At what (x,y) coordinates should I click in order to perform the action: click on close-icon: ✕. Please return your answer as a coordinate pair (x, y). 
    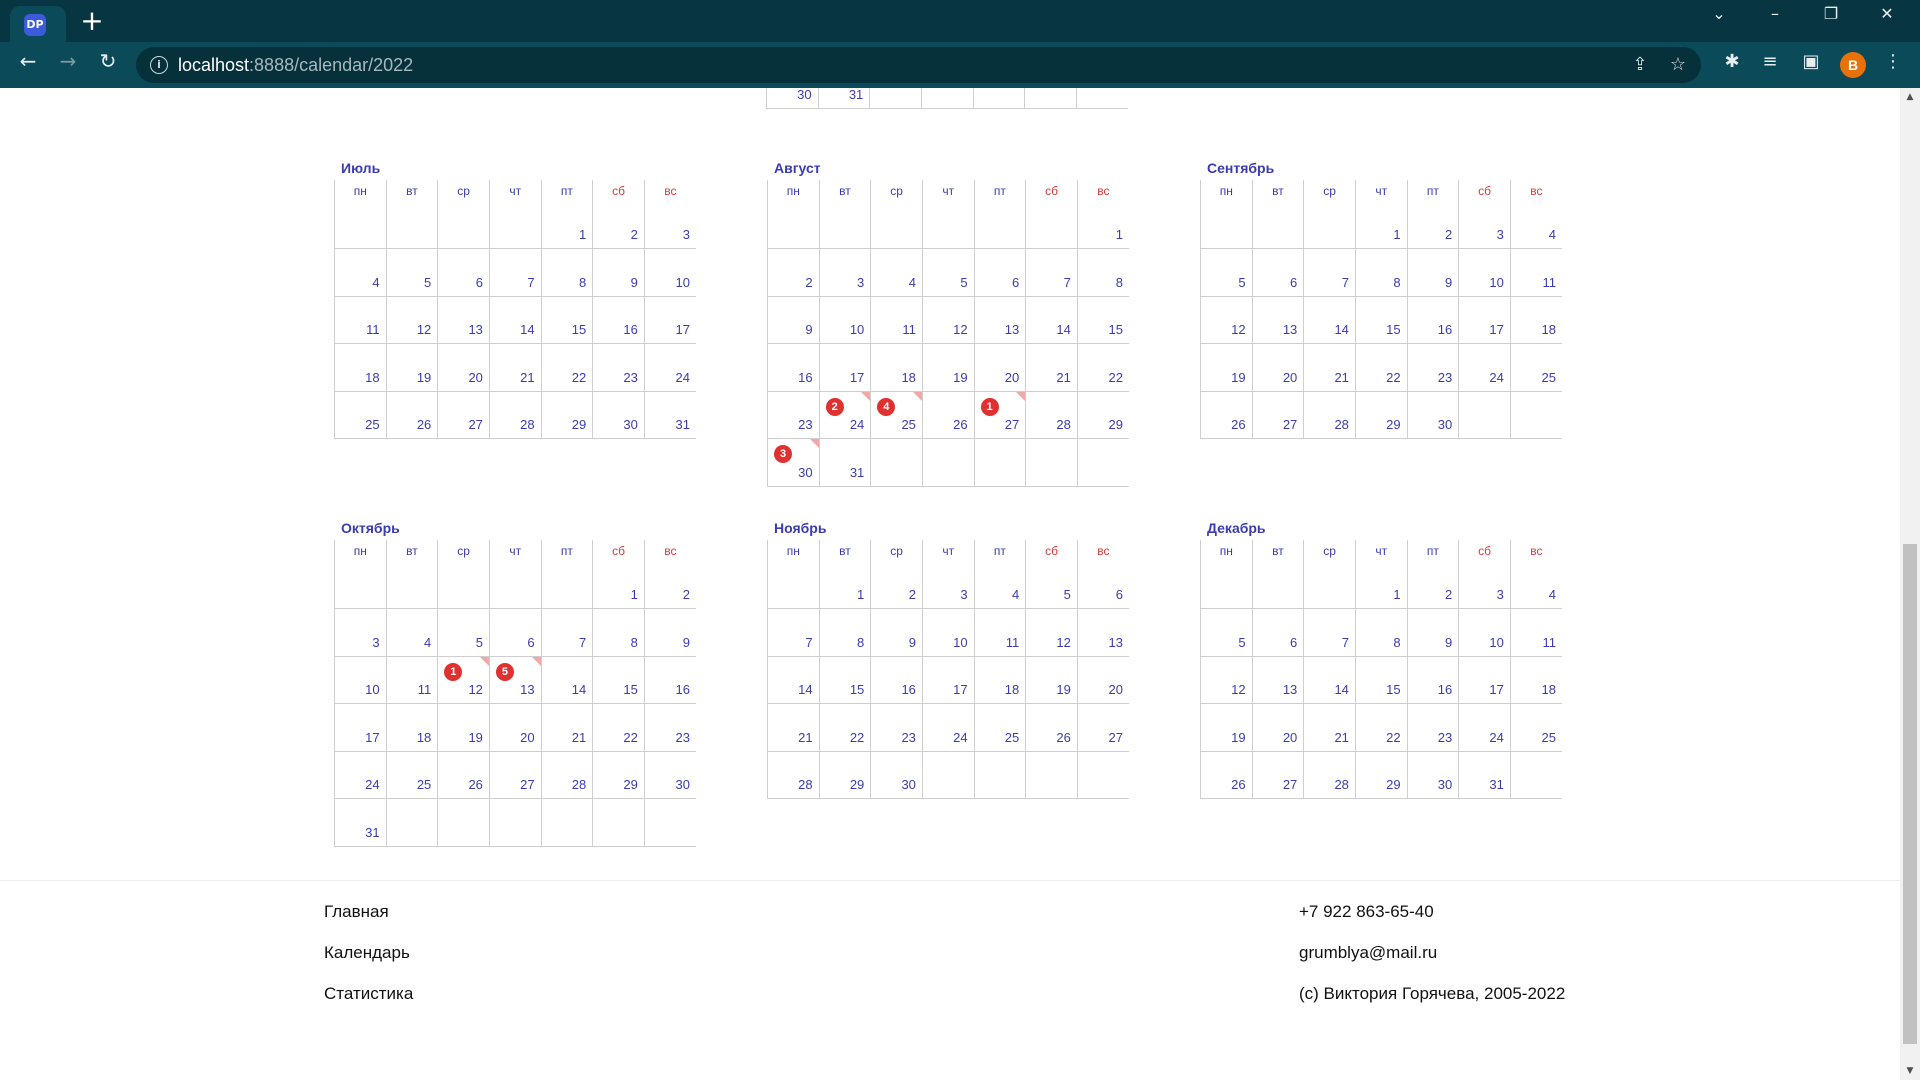
    Looking at the image, I should click on (1887, 20).